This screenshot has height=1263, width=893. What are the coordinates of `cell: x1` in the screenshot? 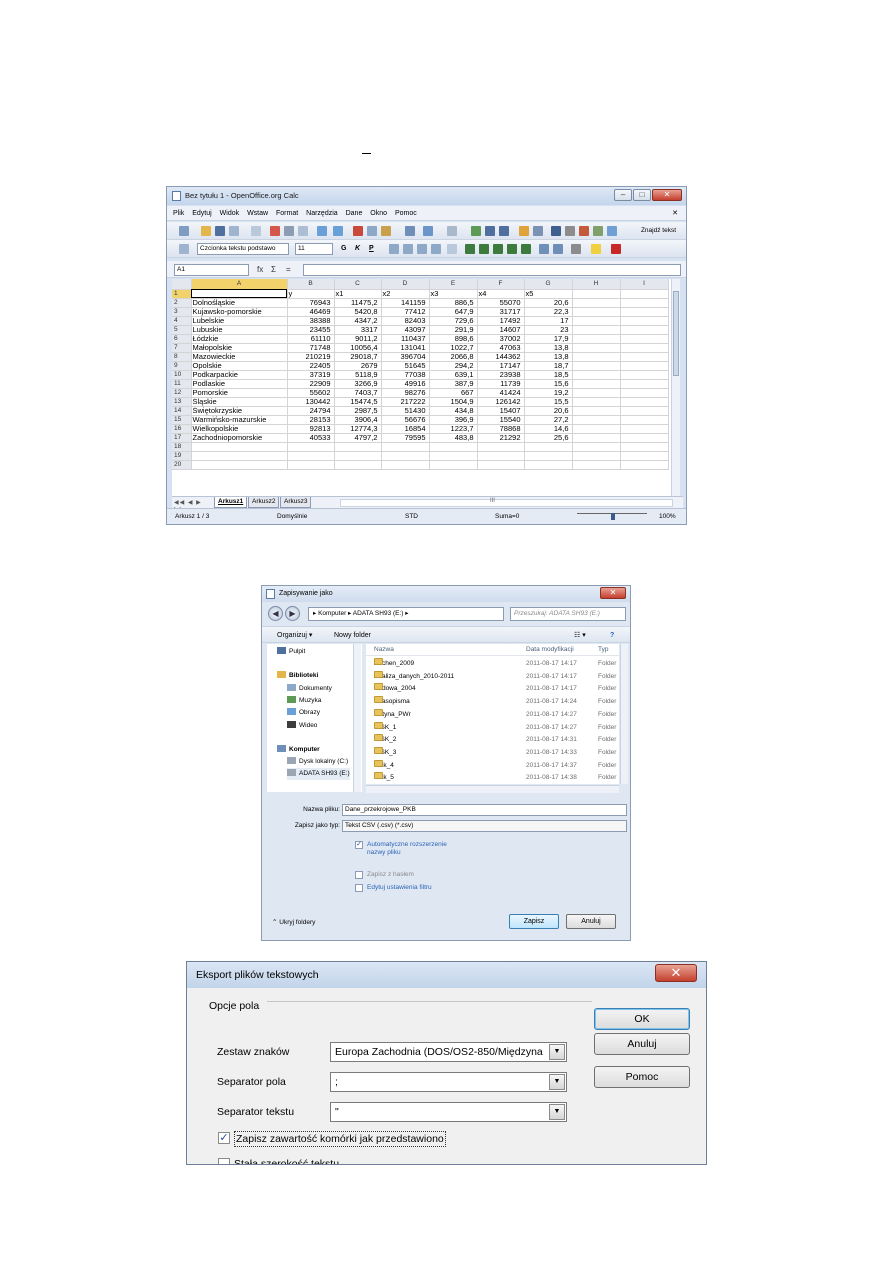 It's located at (358, 294).